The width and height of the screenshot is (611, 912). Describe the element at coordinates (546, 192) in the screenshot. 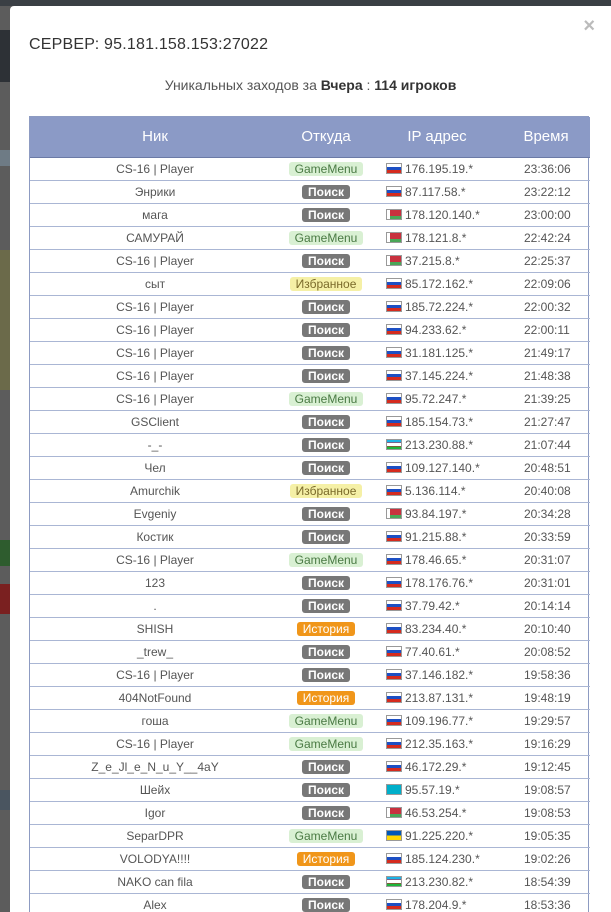

I see `visit-time: 23:22:12` at that location.